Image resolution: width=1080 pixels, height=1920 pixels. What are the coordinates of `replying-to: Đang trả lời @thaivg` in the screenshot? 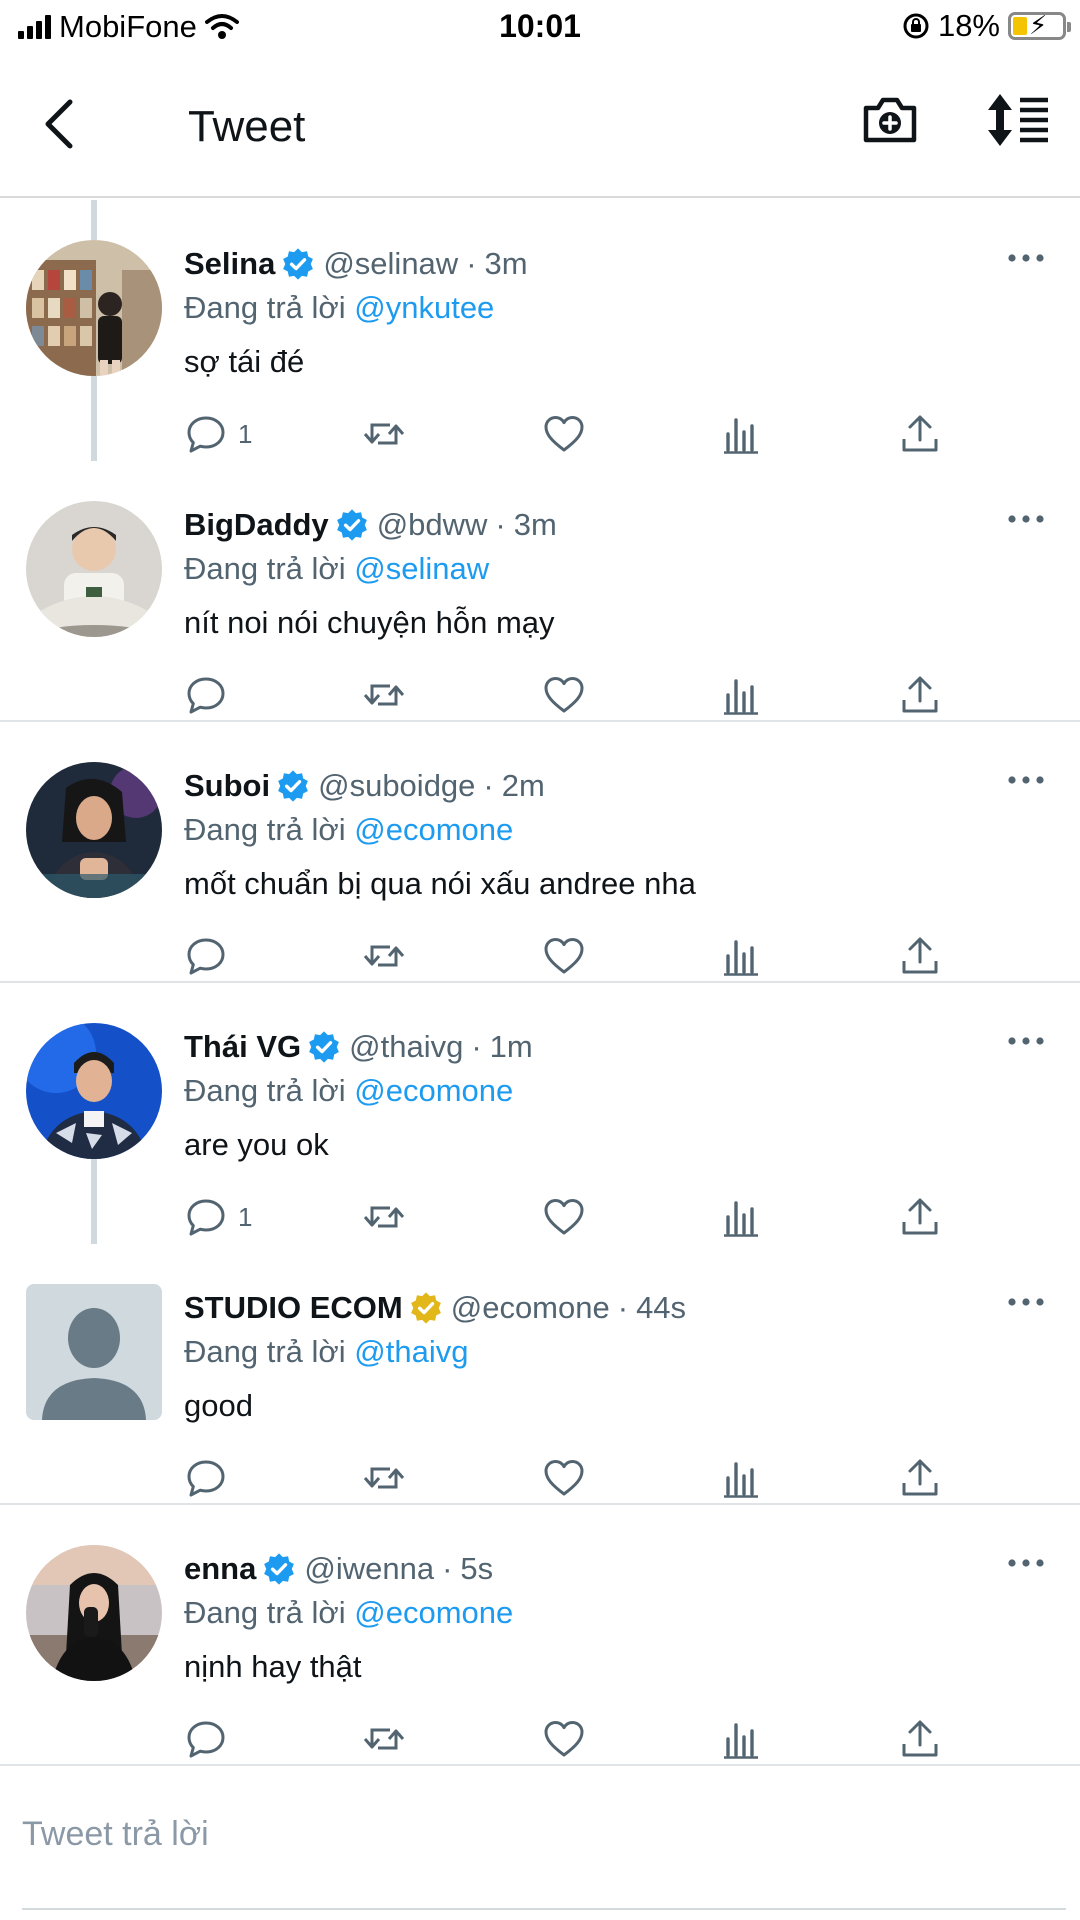 It's located at (326, 1352).